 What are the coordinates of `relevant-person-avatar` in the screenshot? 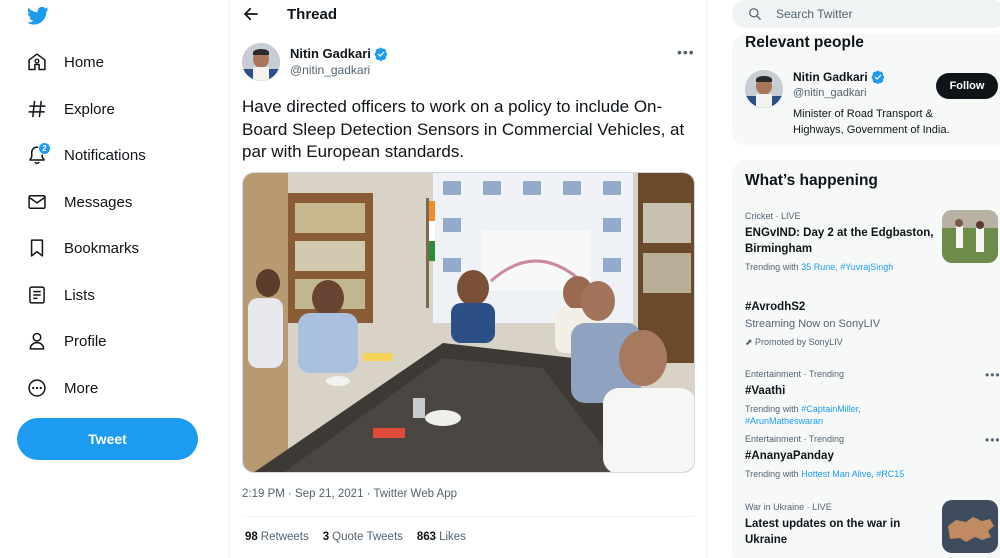 It's located at (764, 89).